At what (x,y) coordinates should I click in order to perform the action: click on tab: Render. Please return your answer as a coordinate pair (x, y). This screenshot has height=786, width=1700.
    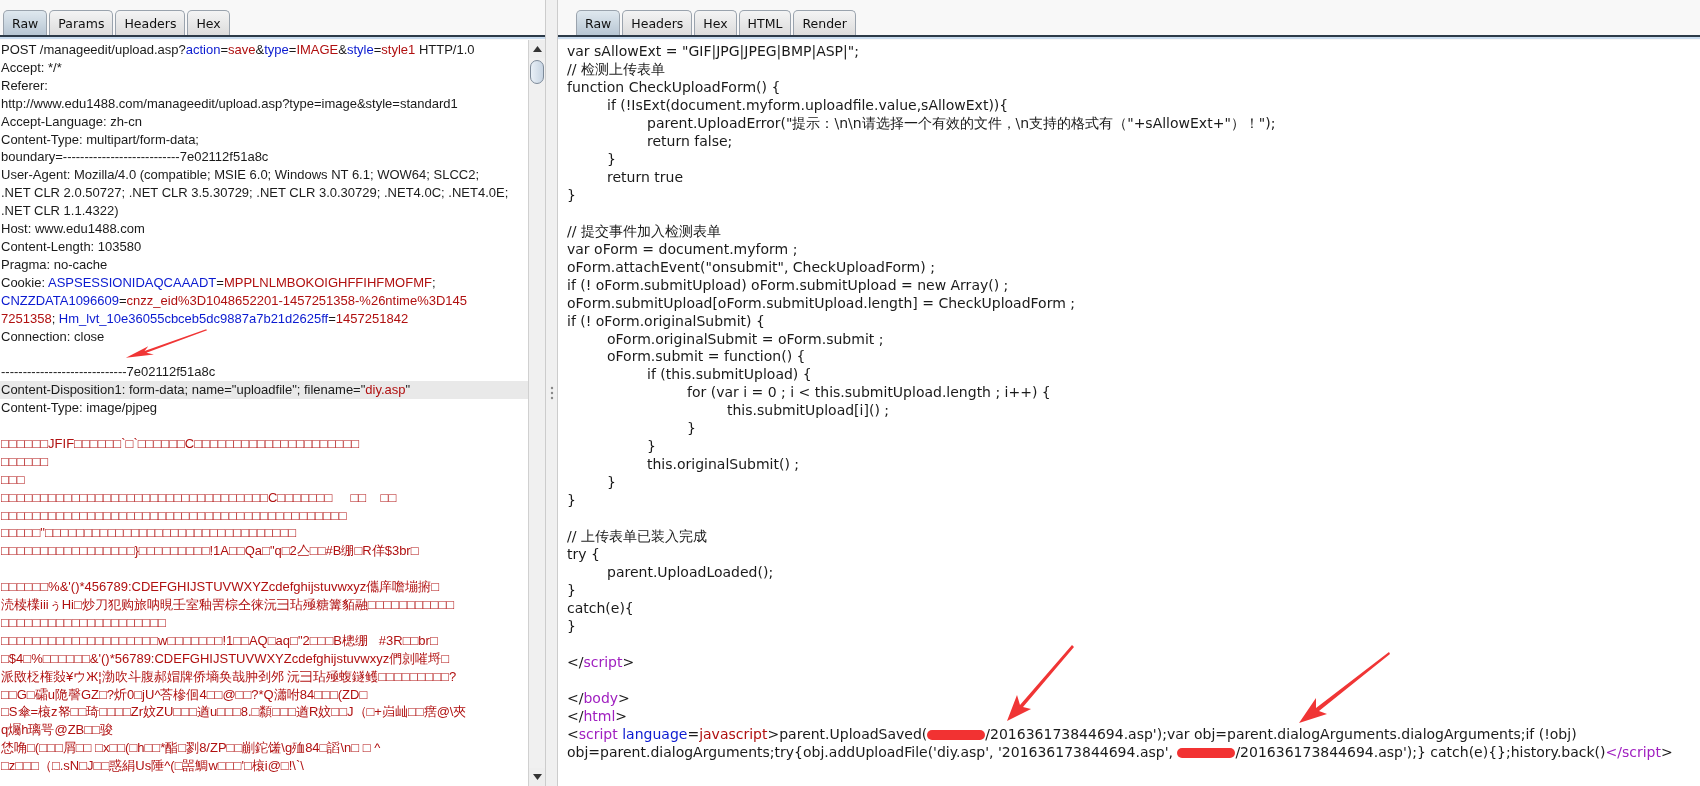
    Looking at the image, I should click on (824, 22).